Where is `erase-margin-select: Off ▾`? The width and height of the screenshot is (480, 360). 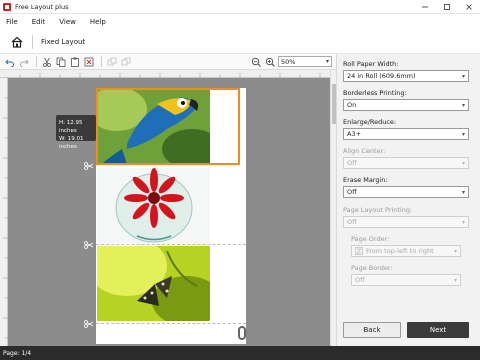 erase-margin-select: Off ▾ is located at coordinates (406, 192).